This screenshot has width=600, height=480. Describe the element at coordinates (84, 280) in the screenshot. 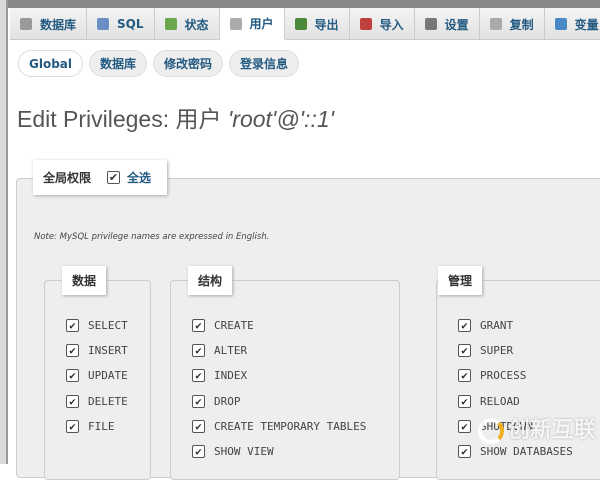

I see `group-legend: 数据` at that location.